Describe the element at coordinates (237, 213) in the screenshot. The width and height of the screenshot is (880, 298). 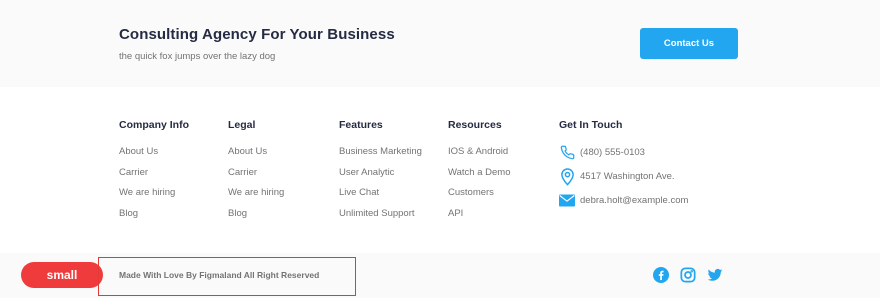
I see `link-legal-blog: Blog` at that location.